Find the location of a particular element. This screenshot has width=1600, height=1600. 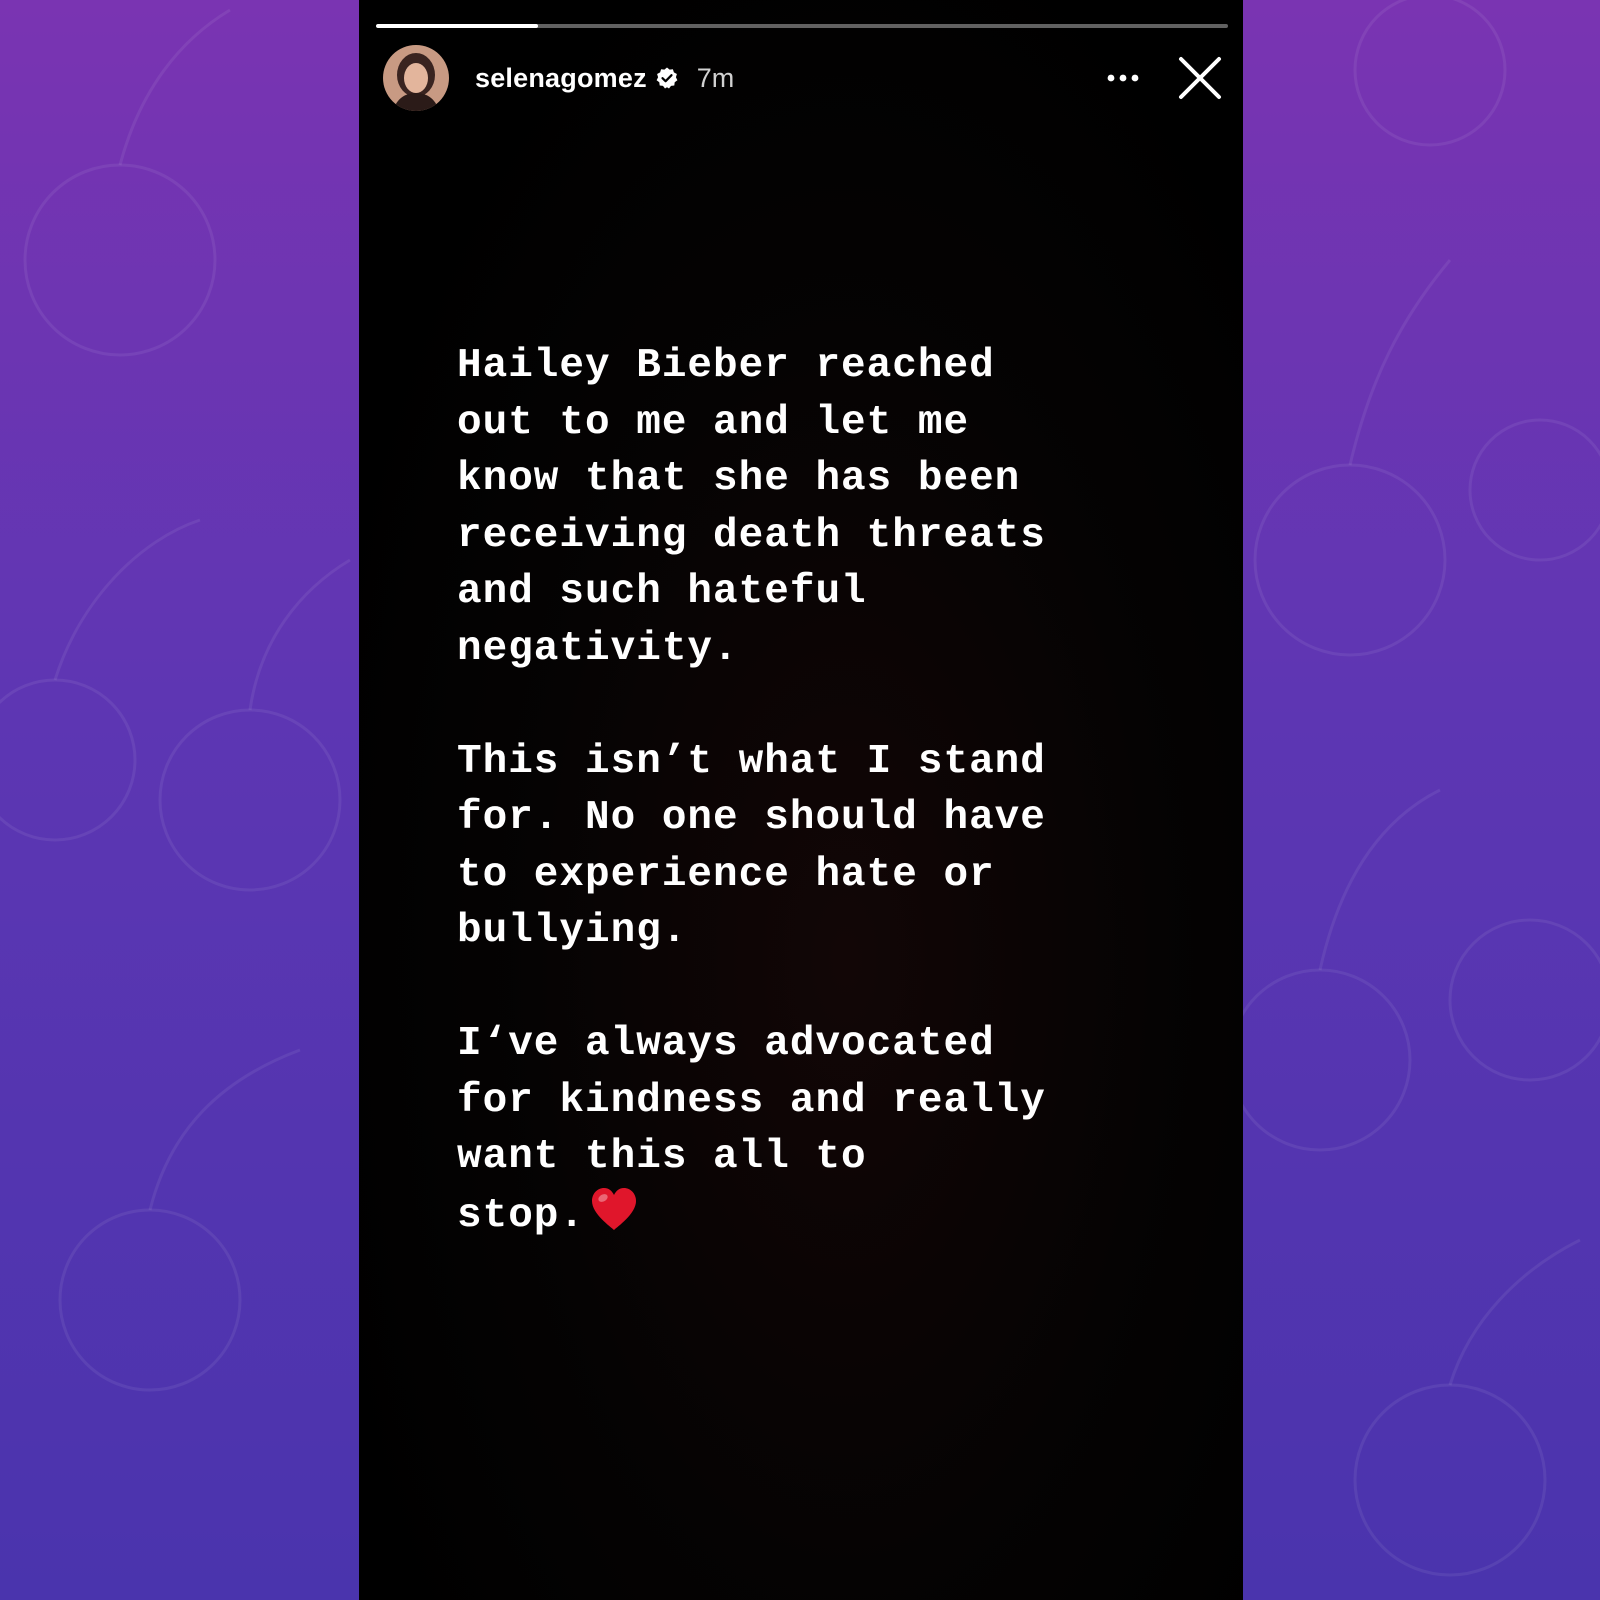

close-icon is located at coordinates (1200, 78).